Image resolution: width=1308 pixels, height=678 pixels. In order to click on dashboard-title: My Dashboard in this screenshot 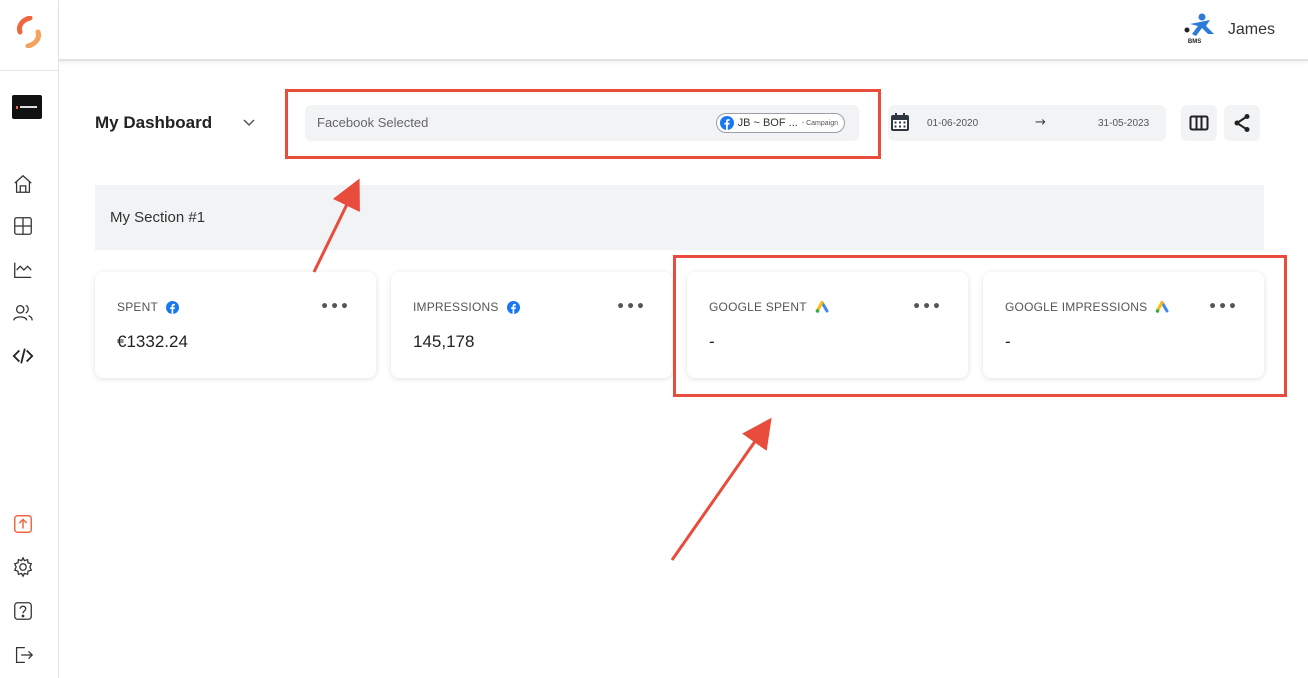, I will do `click(154, 122)`.